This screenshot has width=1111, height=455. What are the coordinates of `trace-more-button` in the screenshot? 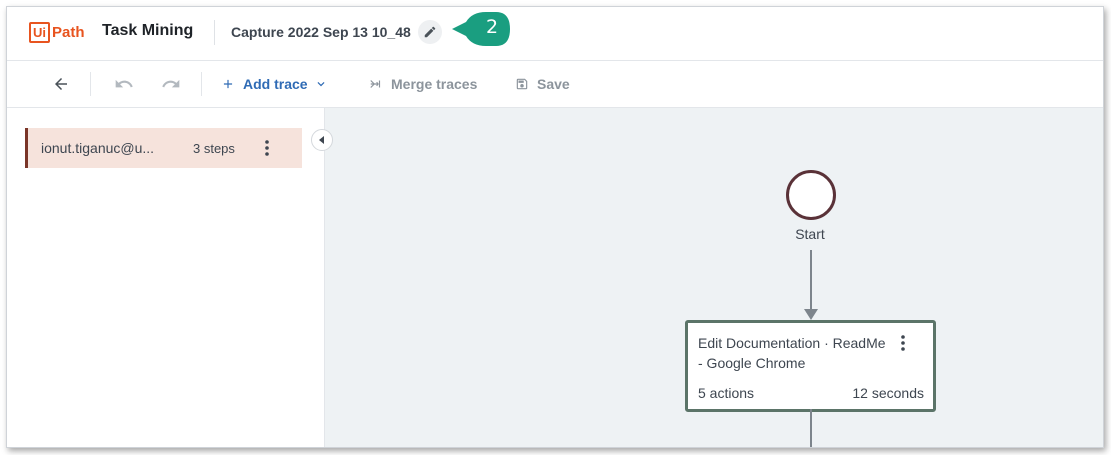 It's located at (267, 148).